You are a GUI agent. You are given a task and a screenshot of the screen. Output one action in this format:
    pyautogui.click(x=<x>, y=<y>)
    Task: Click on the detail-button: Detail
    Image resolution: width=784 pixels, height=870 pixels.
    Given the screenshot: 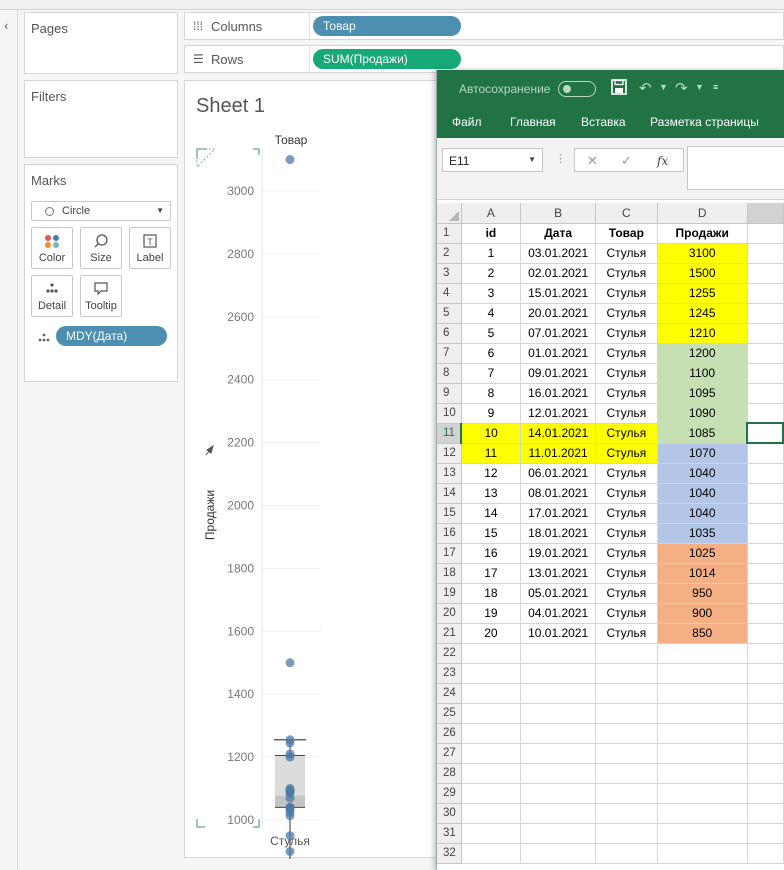 What is the action you would take?
    pyautogui.click(x=52, y=296)
    